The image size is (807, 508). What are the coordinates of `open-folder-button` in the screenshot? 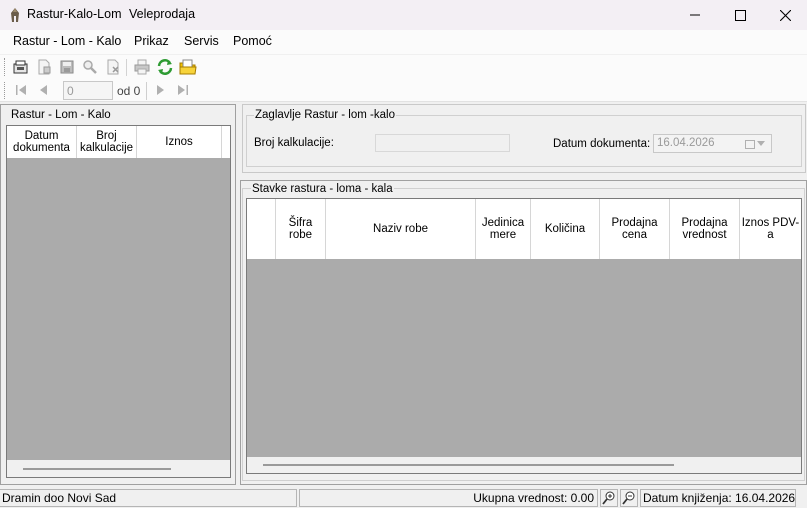 It's located at (188, 67).